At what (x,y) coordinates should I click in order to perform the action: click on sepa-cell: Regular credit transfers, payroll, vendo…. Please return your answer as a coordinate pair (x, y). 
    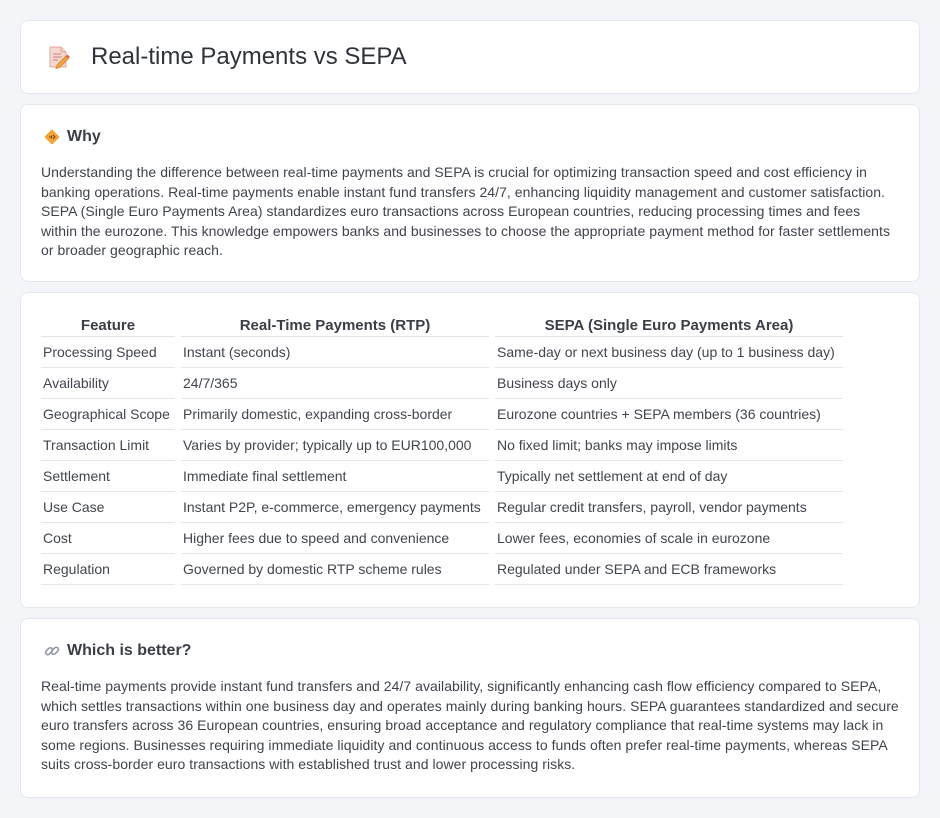
    Looking at the image, I should click on (669, 507).